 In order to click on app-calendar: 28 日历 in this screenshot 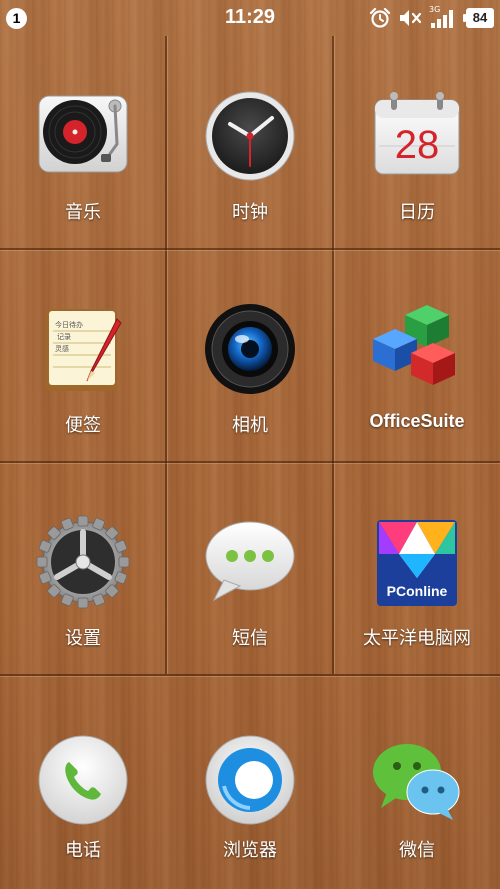, I will do `click(417, 142)`.